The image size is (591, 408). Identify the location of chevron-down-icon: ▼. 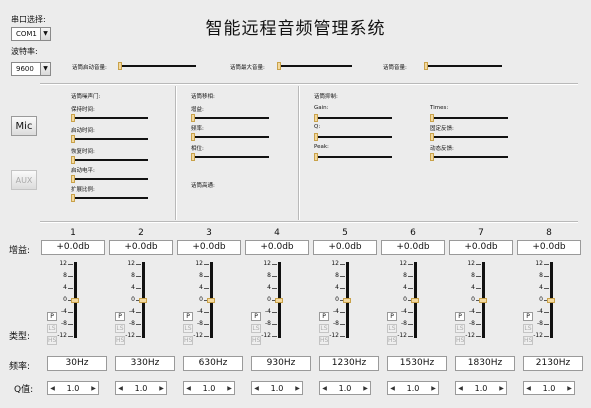
(45, 69).